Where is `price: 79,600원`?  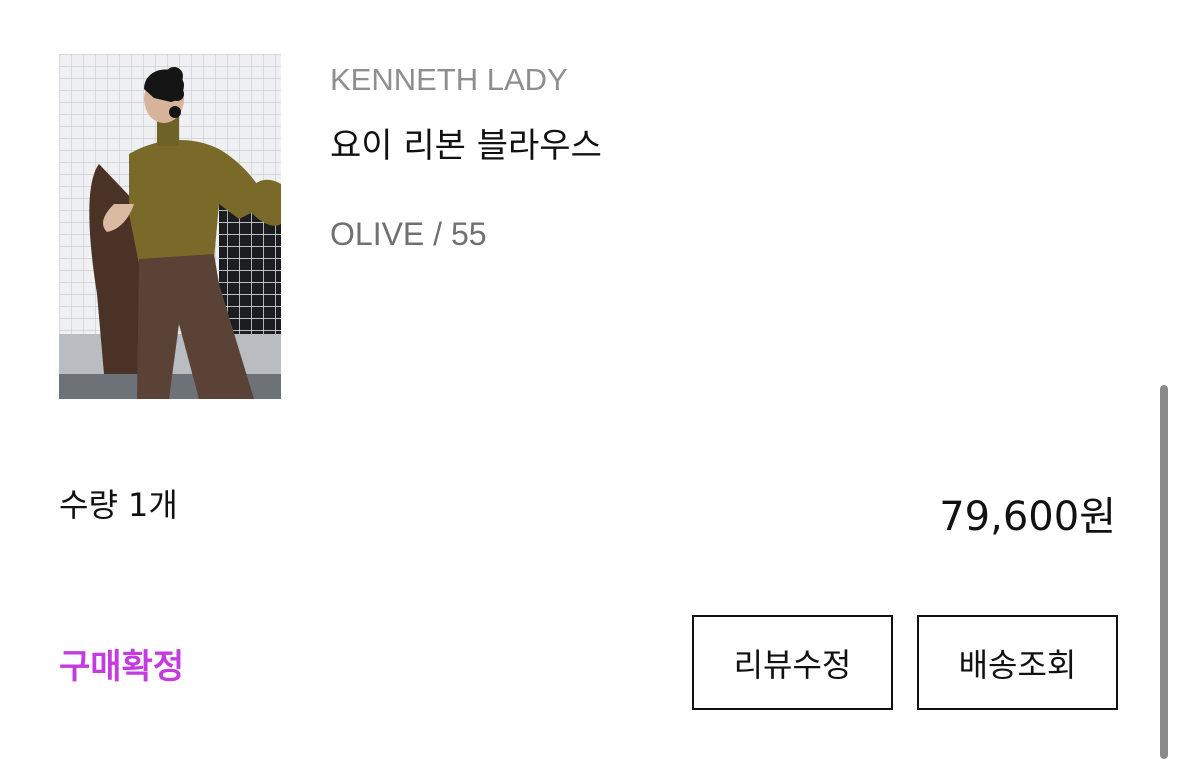
price: 79,600원 is located at coordinates (1027, 517).